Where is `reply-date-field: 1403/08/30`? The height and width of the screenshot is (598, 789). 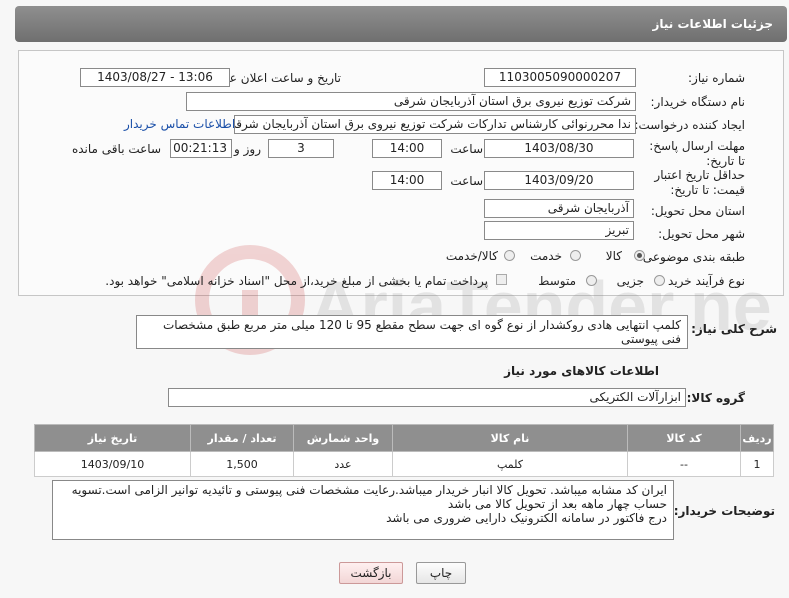 reply-date-field: 1403/08/30 is located at coordinates (559, 148).